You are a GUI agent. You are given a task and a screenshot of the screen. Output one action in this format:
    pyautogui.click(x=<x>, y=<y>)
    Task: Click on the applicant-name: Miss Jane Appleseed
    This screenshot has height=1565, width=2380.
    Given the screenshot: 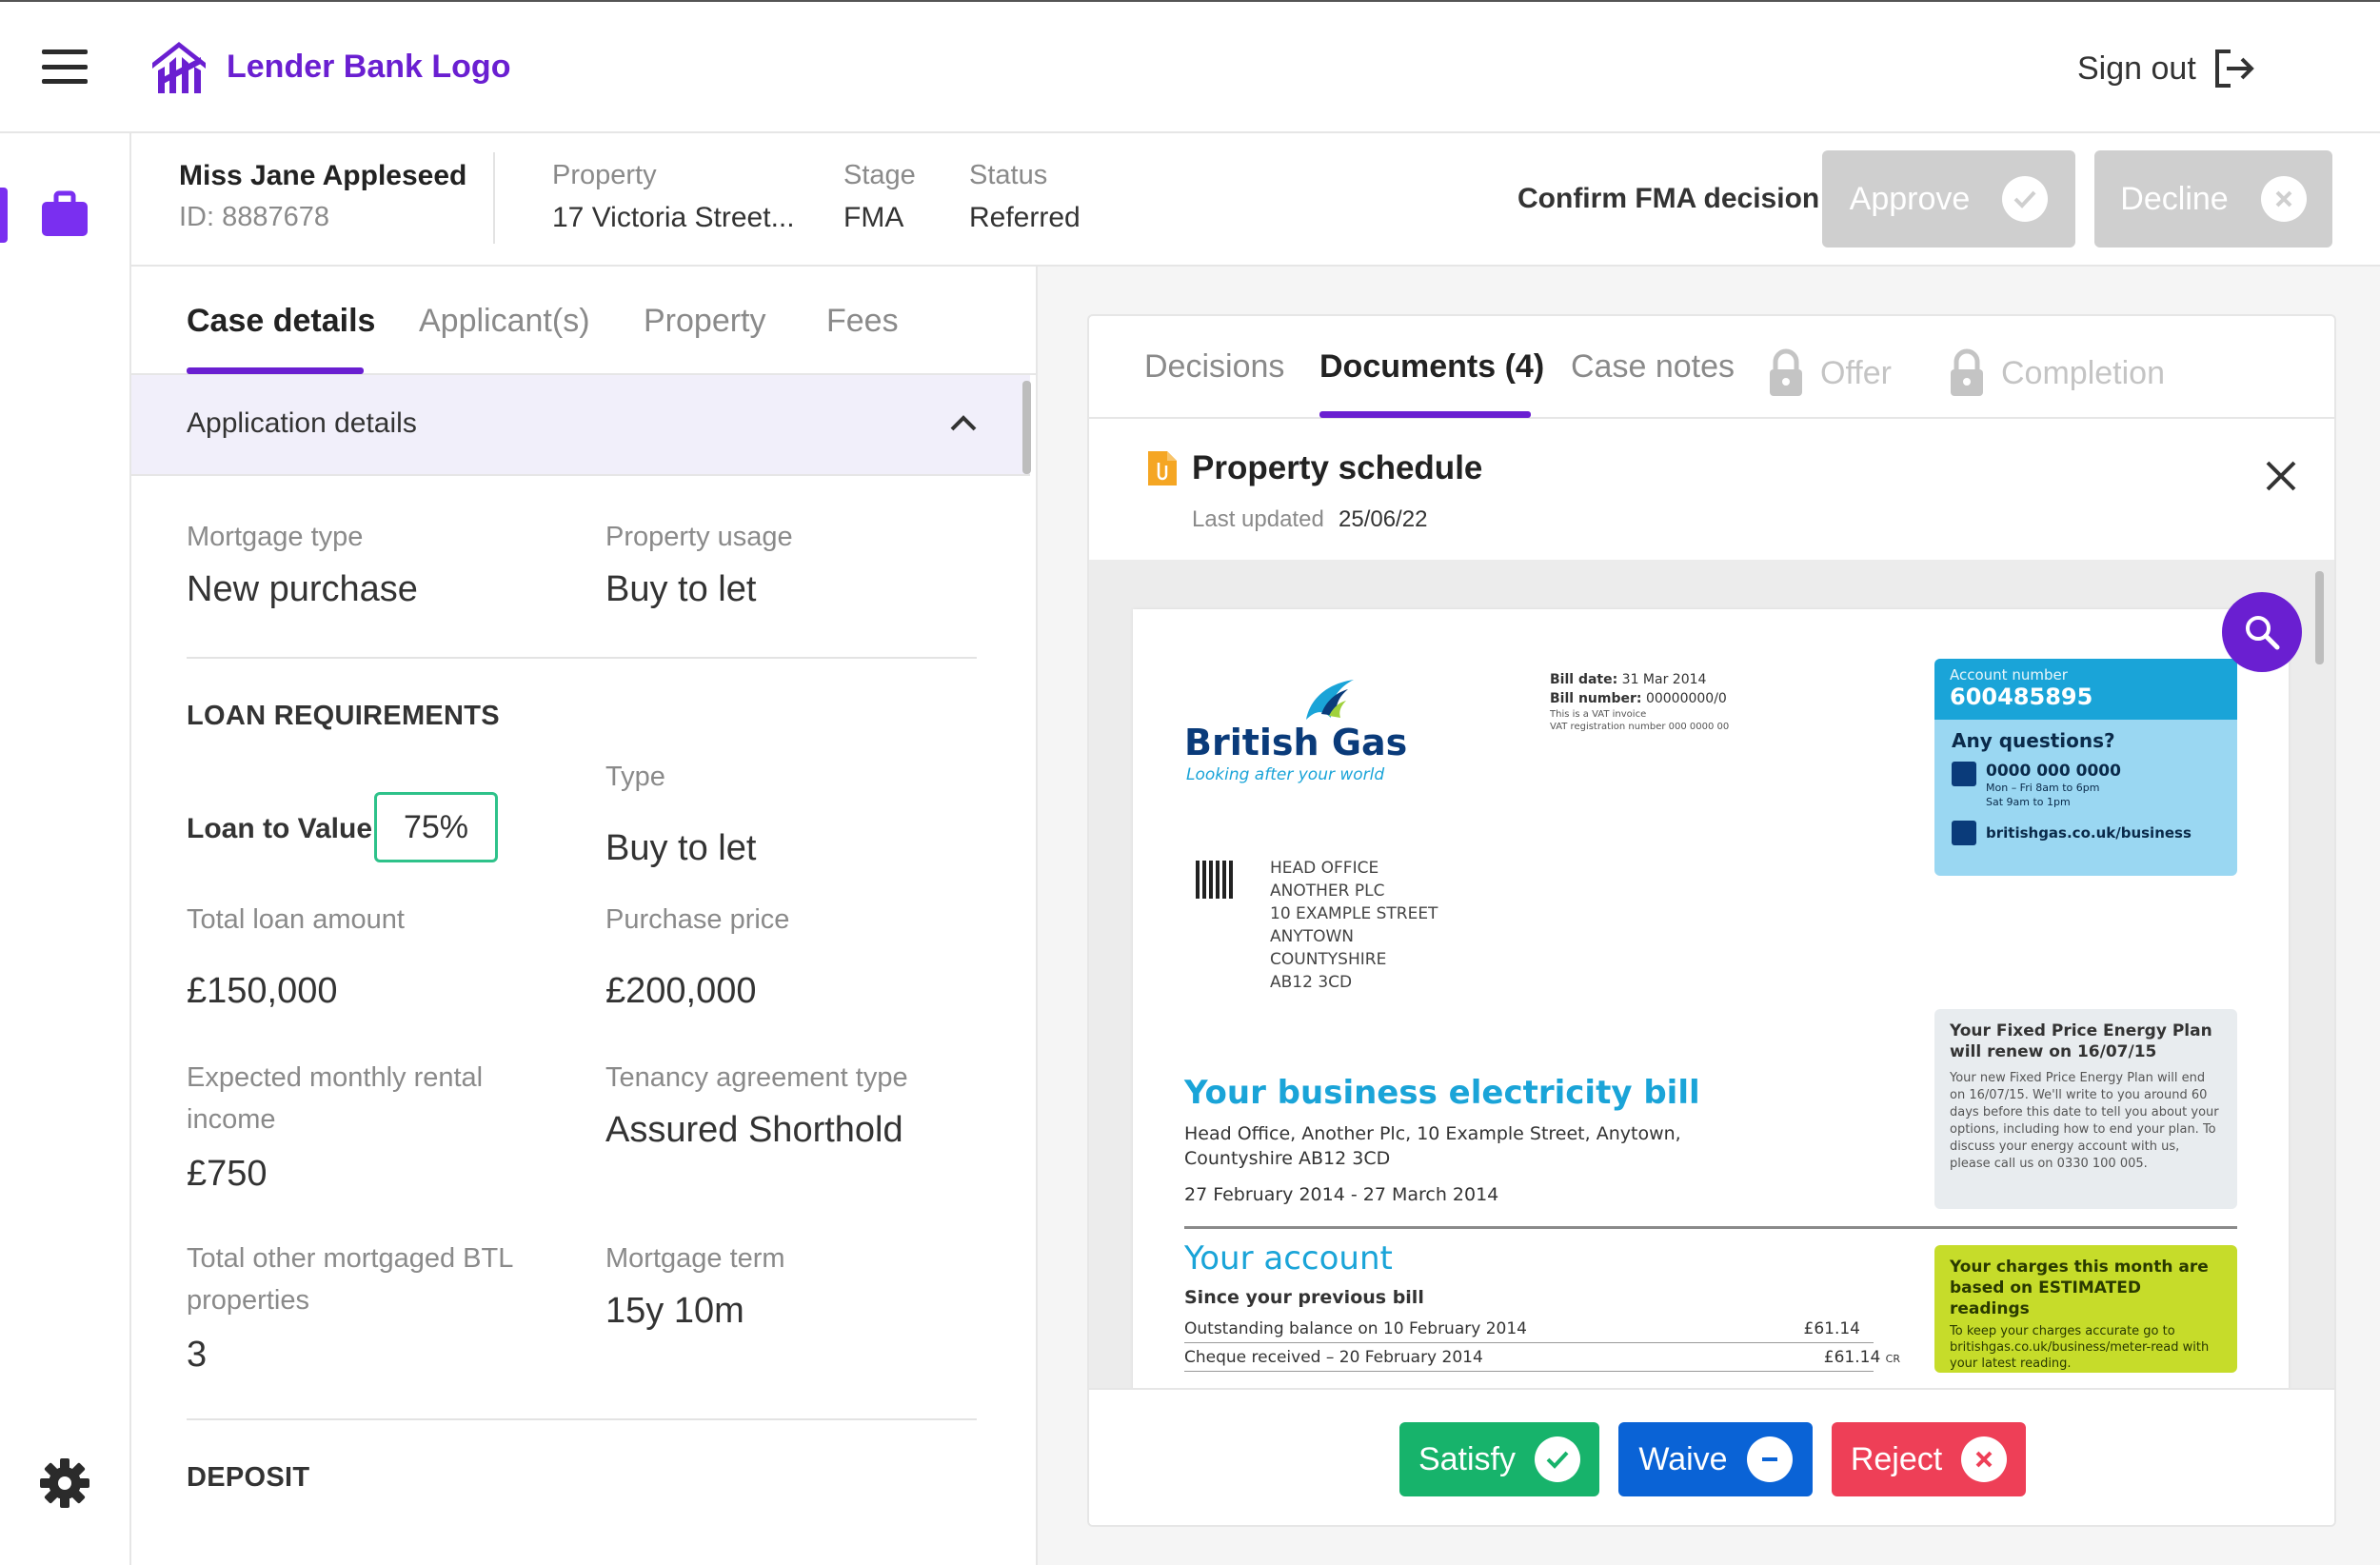 What is the action you would take?
    pyautogui.click(x=323, y=176)
    